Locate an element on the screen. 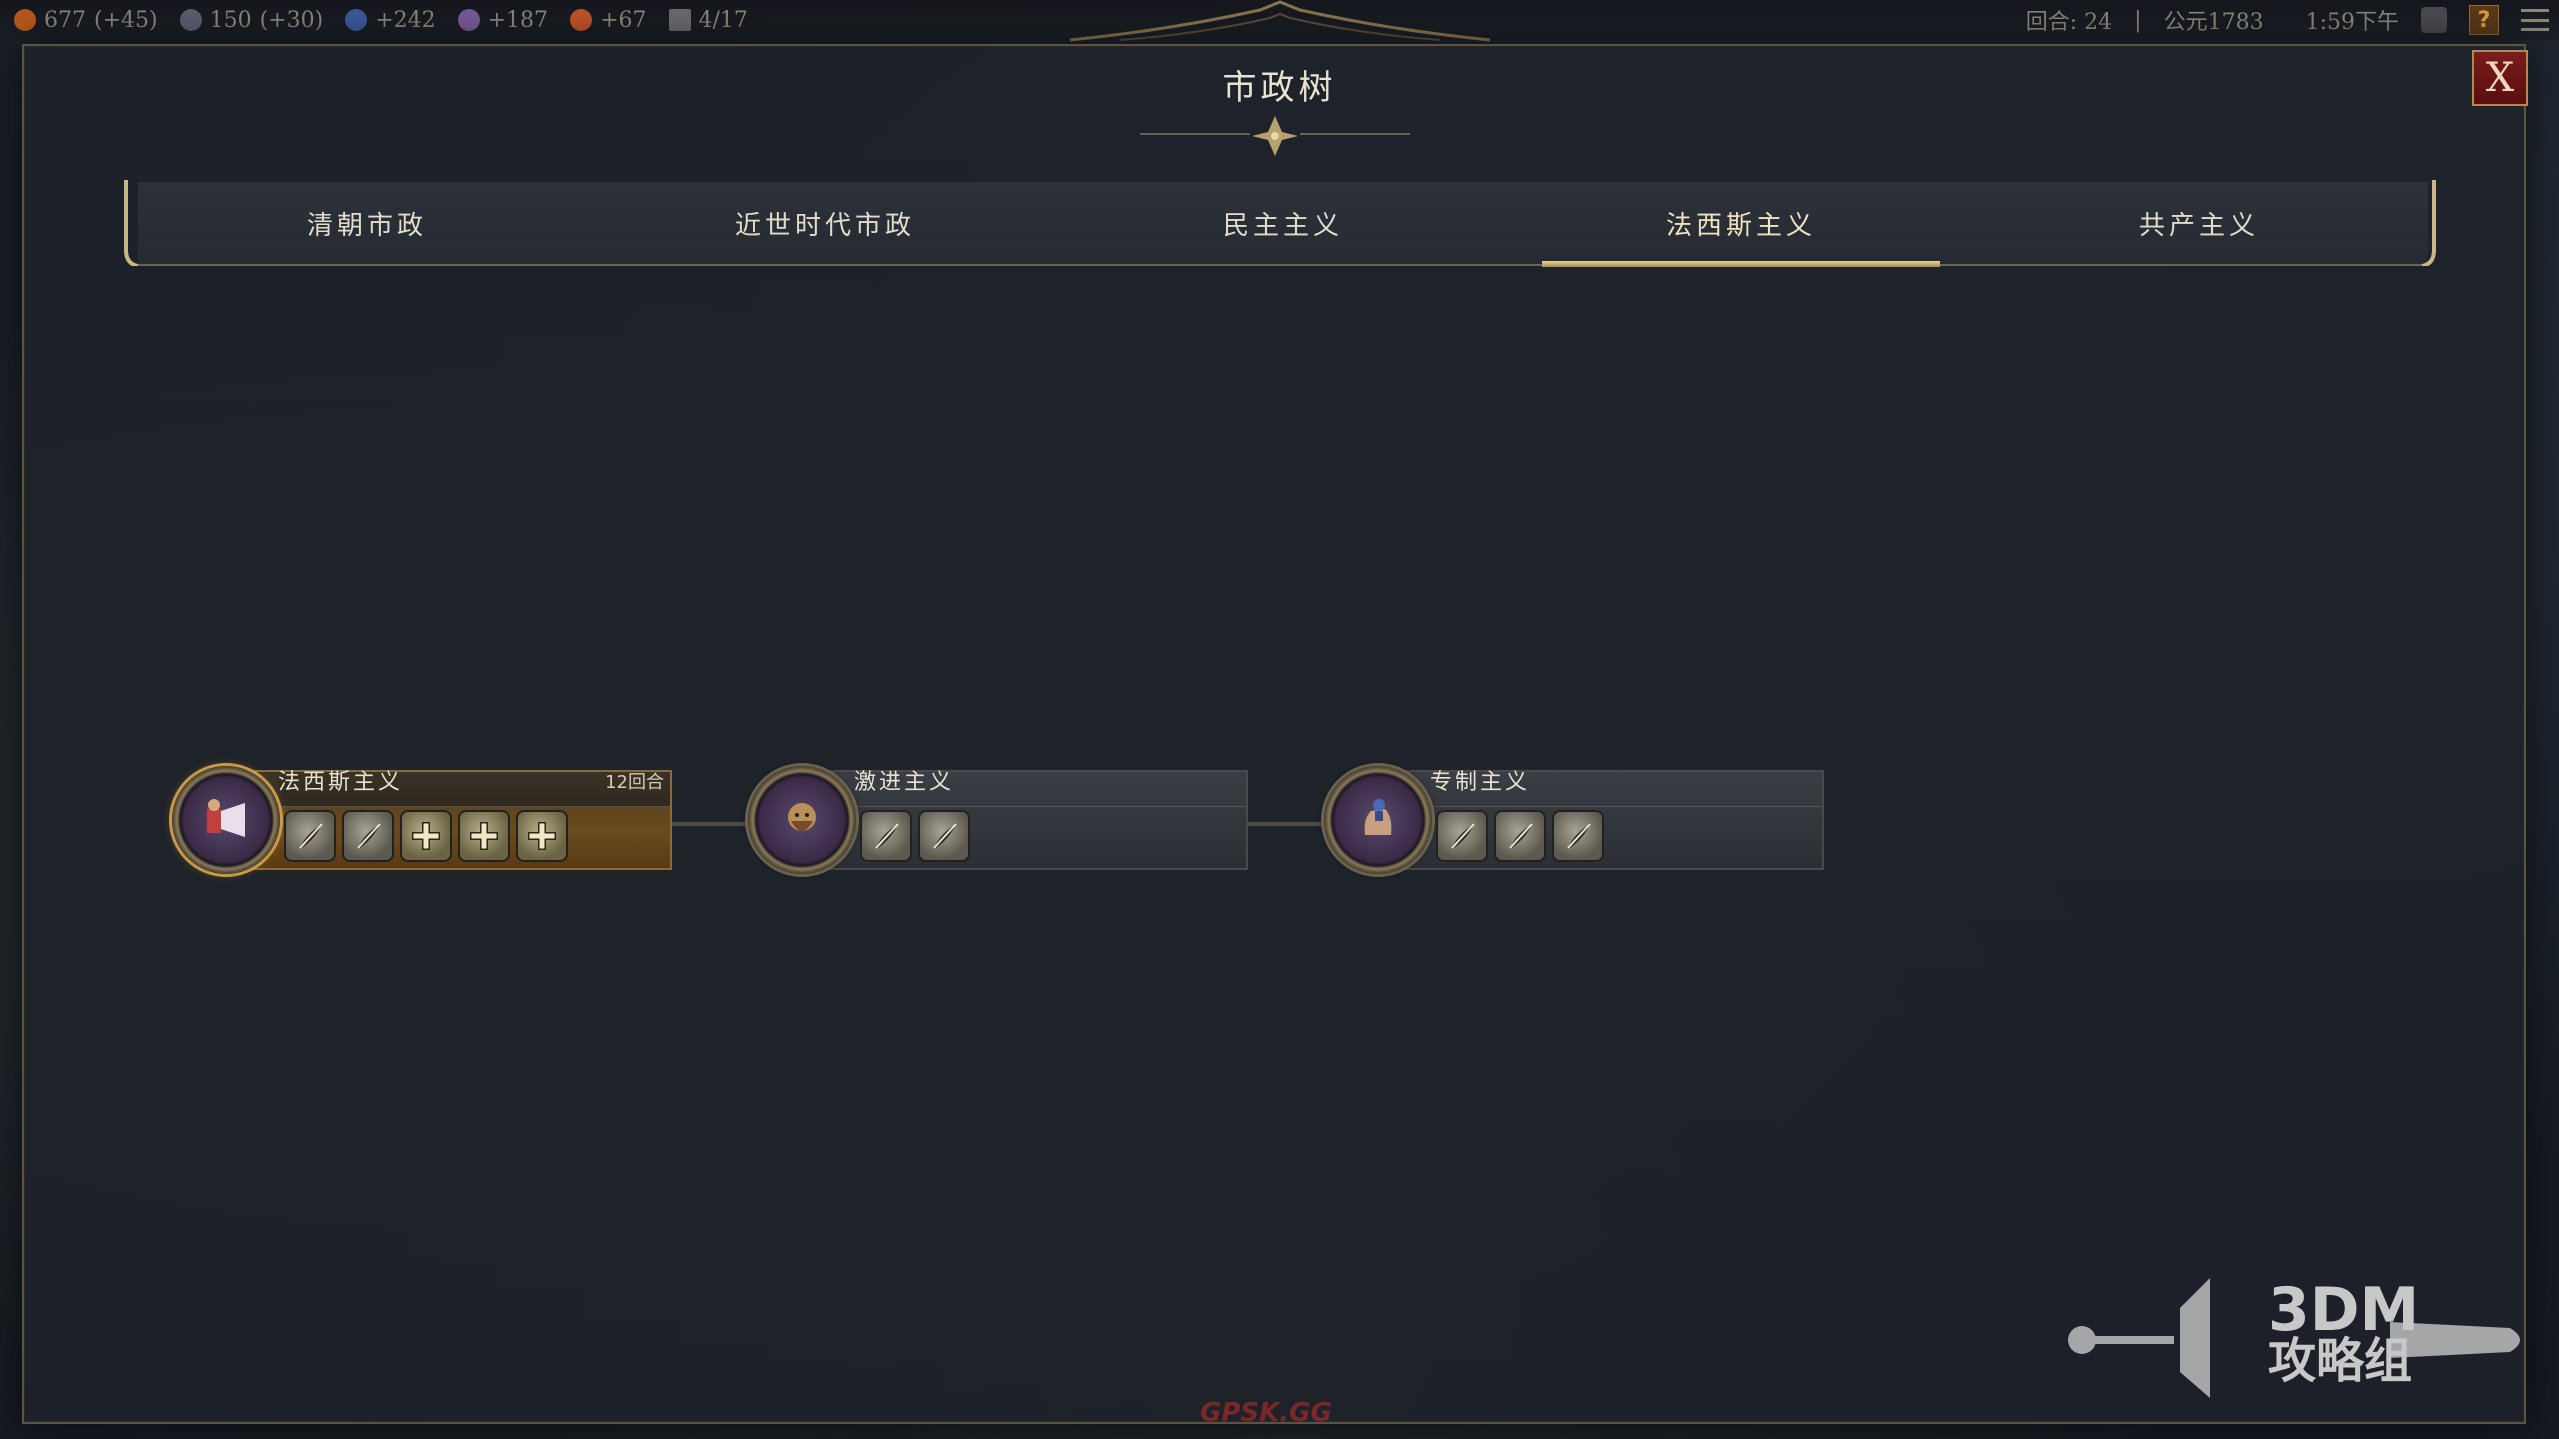 This screenshot has width=2559, height=1439. resource-faith: +67 is located at coordinates (608, 20).